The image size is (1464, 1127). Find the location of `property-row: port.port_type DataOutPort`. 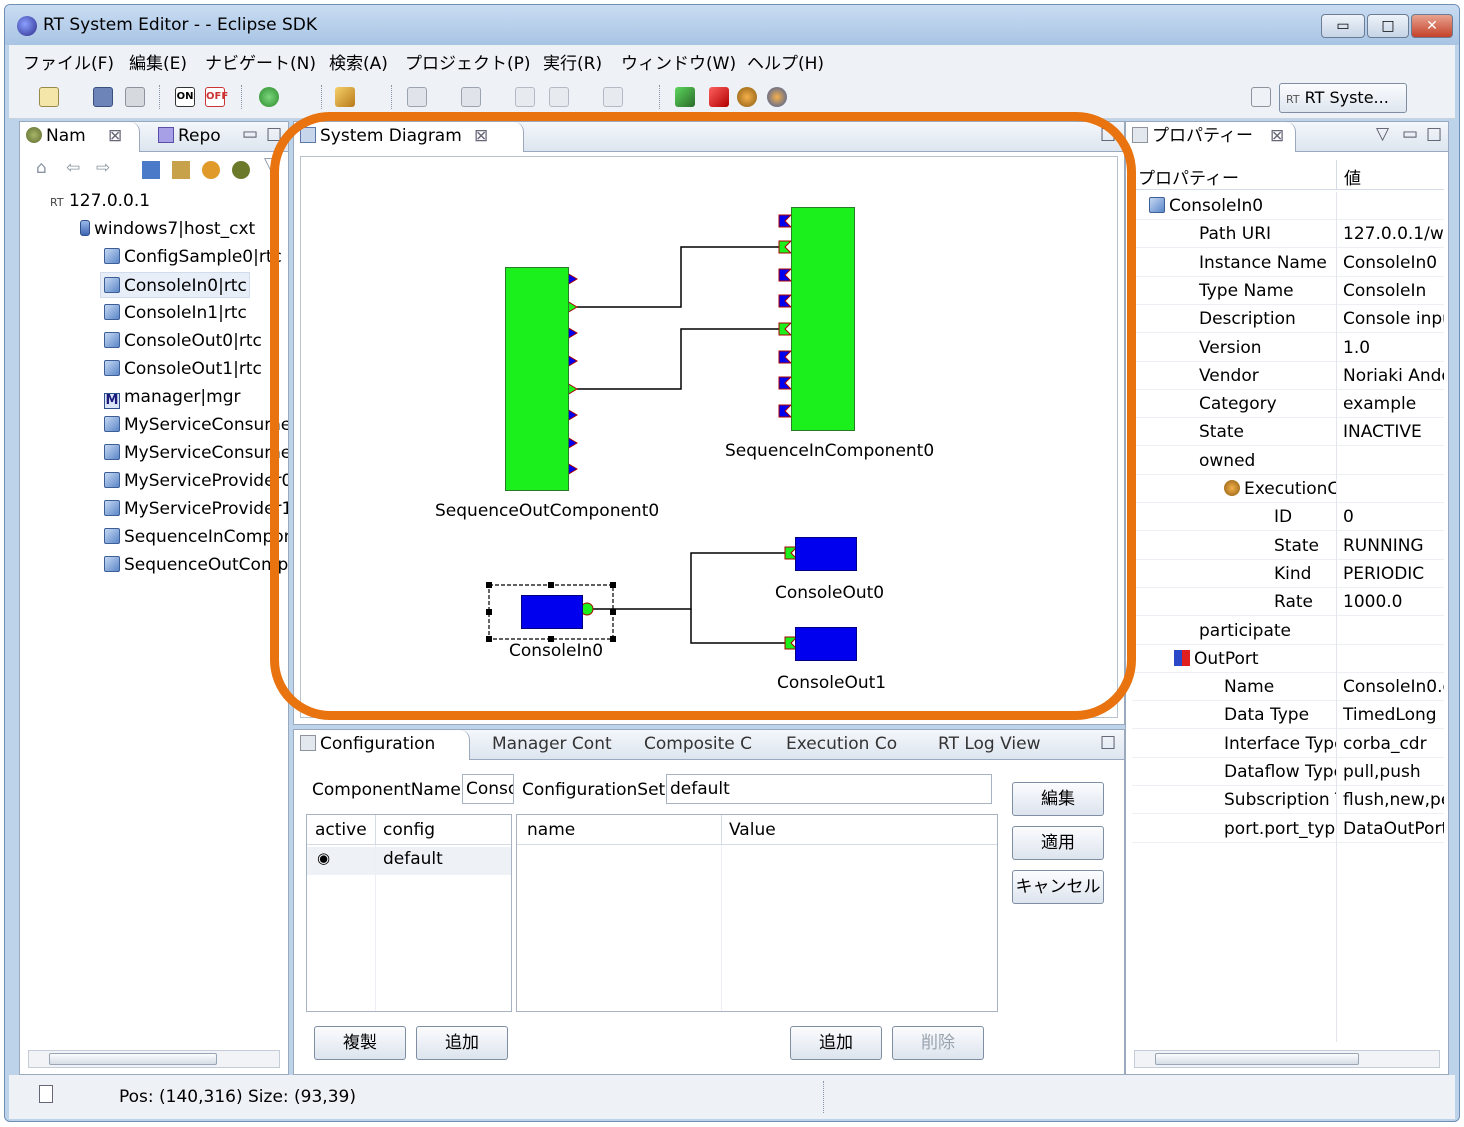

property-row: port.port_type DataOutPort is located at coordinates (1288, 829).